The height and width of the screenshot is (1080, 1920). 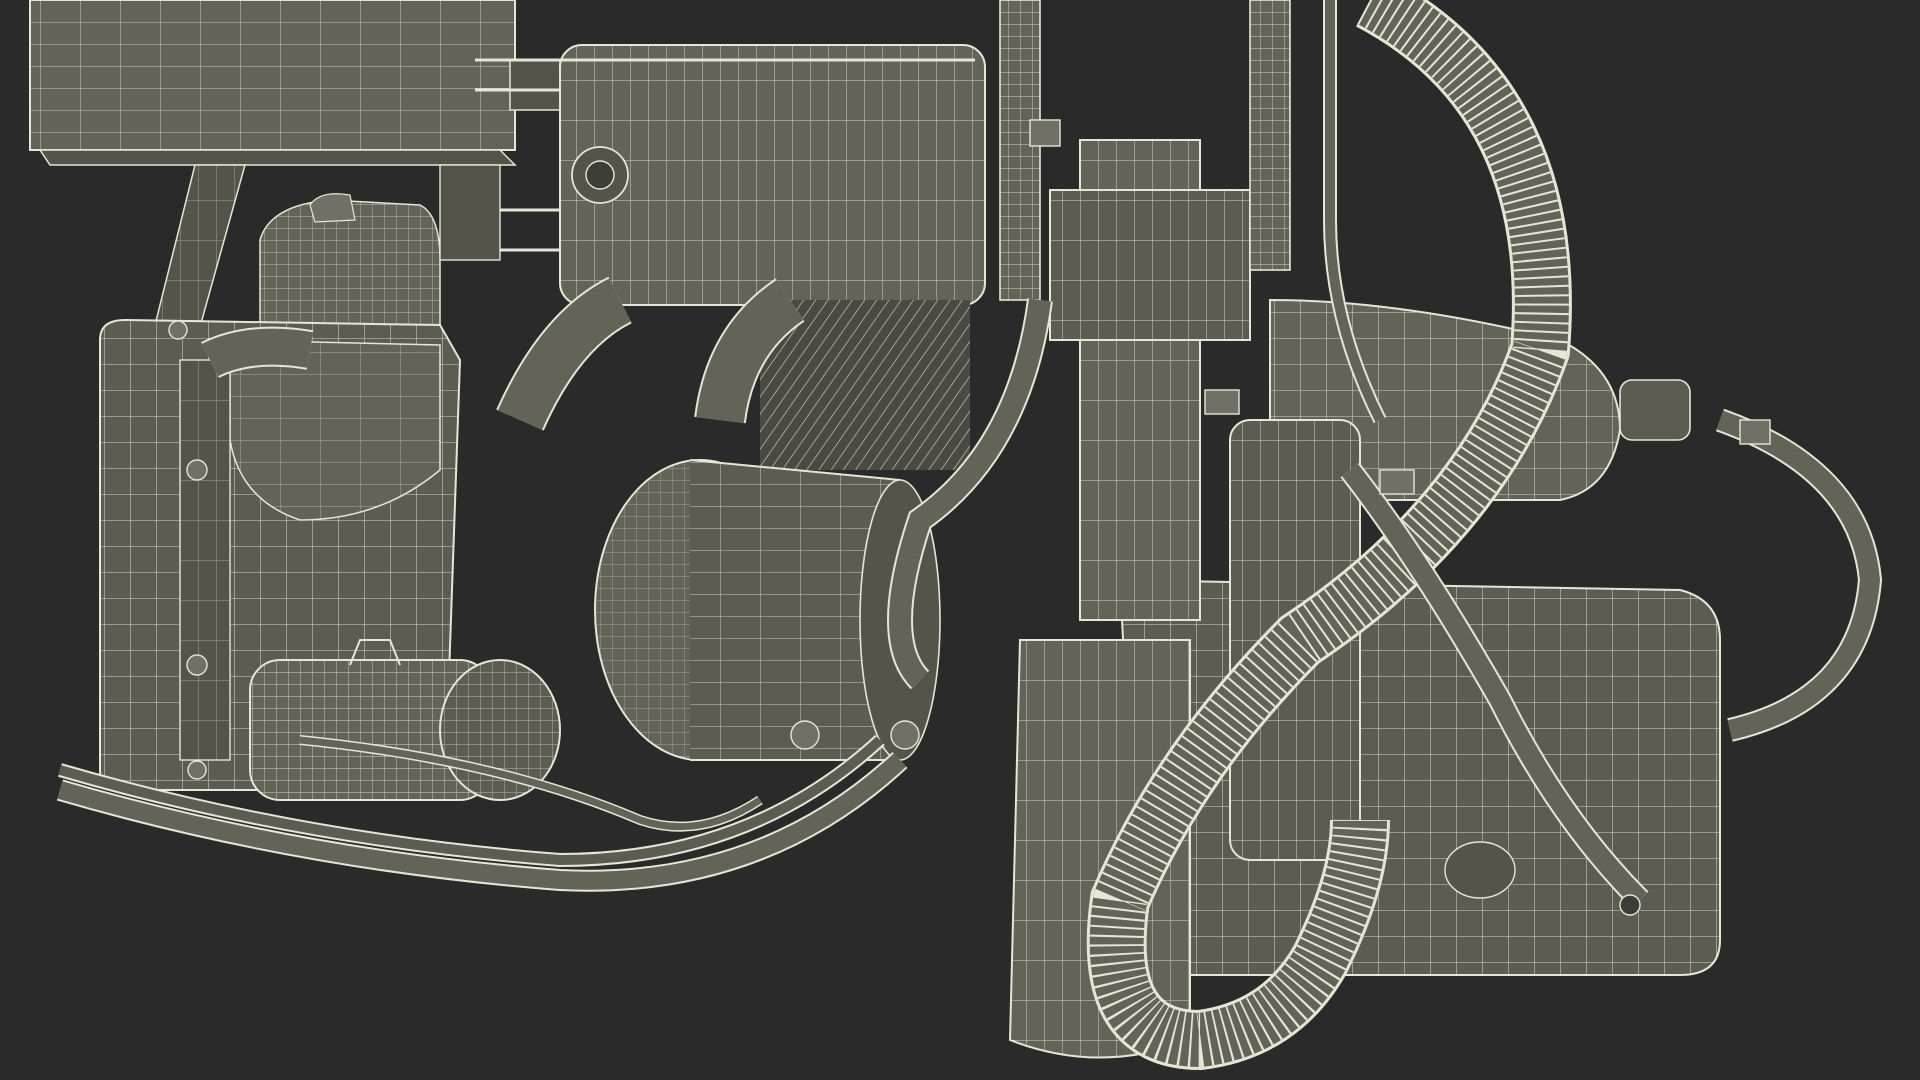 I want to click on fuel-tank, so click(x=350, y=262).